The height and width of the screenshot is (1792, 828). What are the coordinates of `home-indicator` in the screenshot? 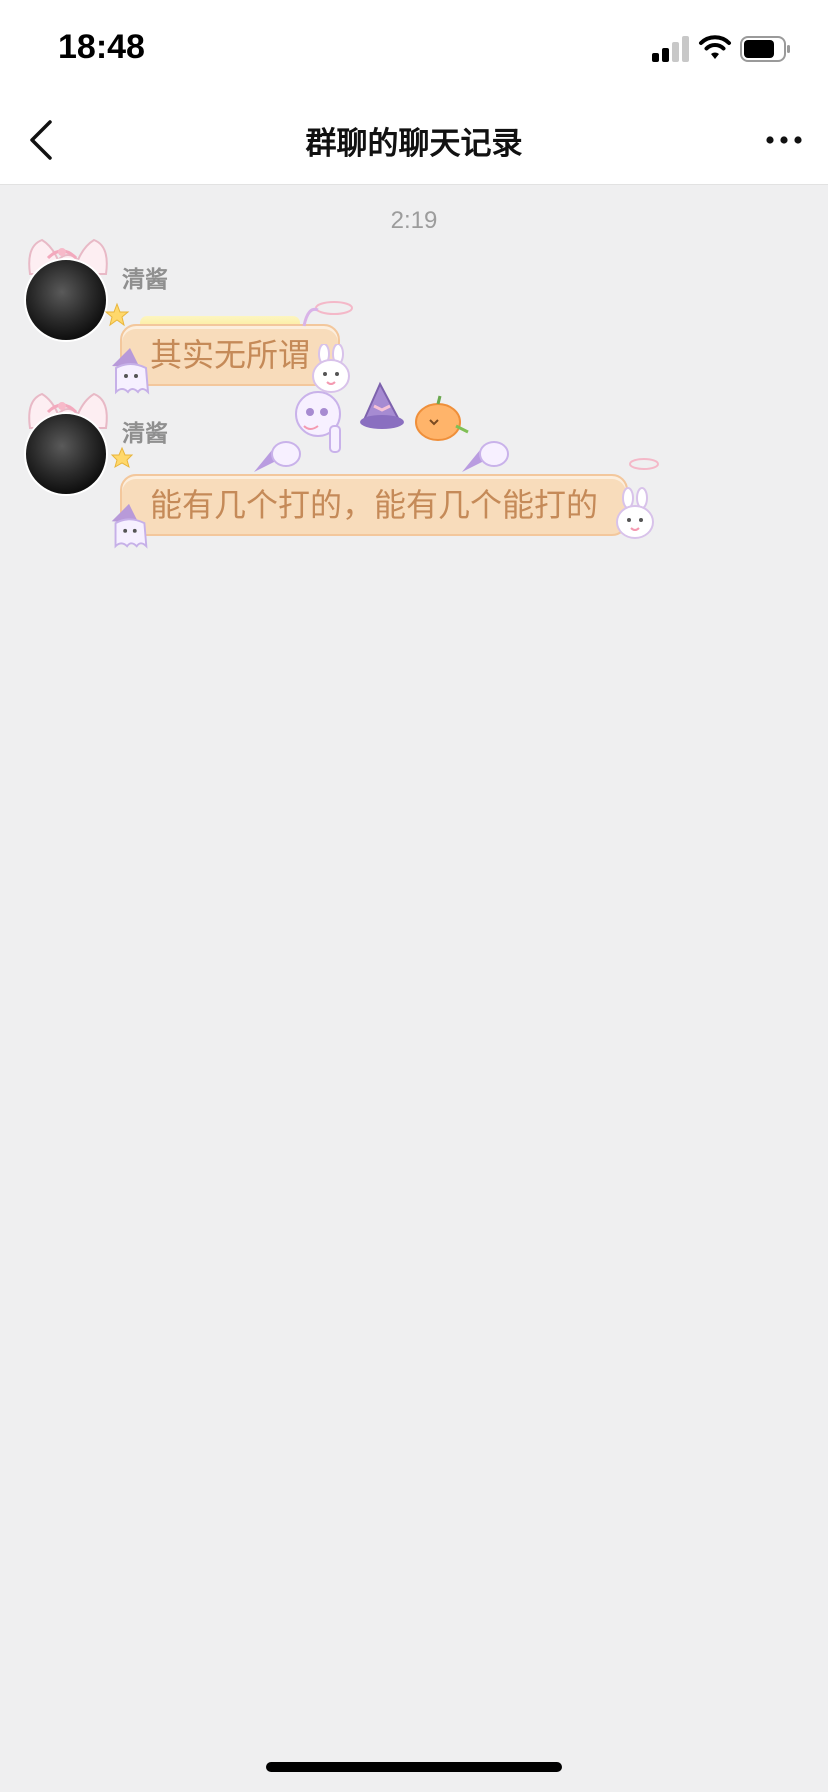 It's located at (414, 1767).